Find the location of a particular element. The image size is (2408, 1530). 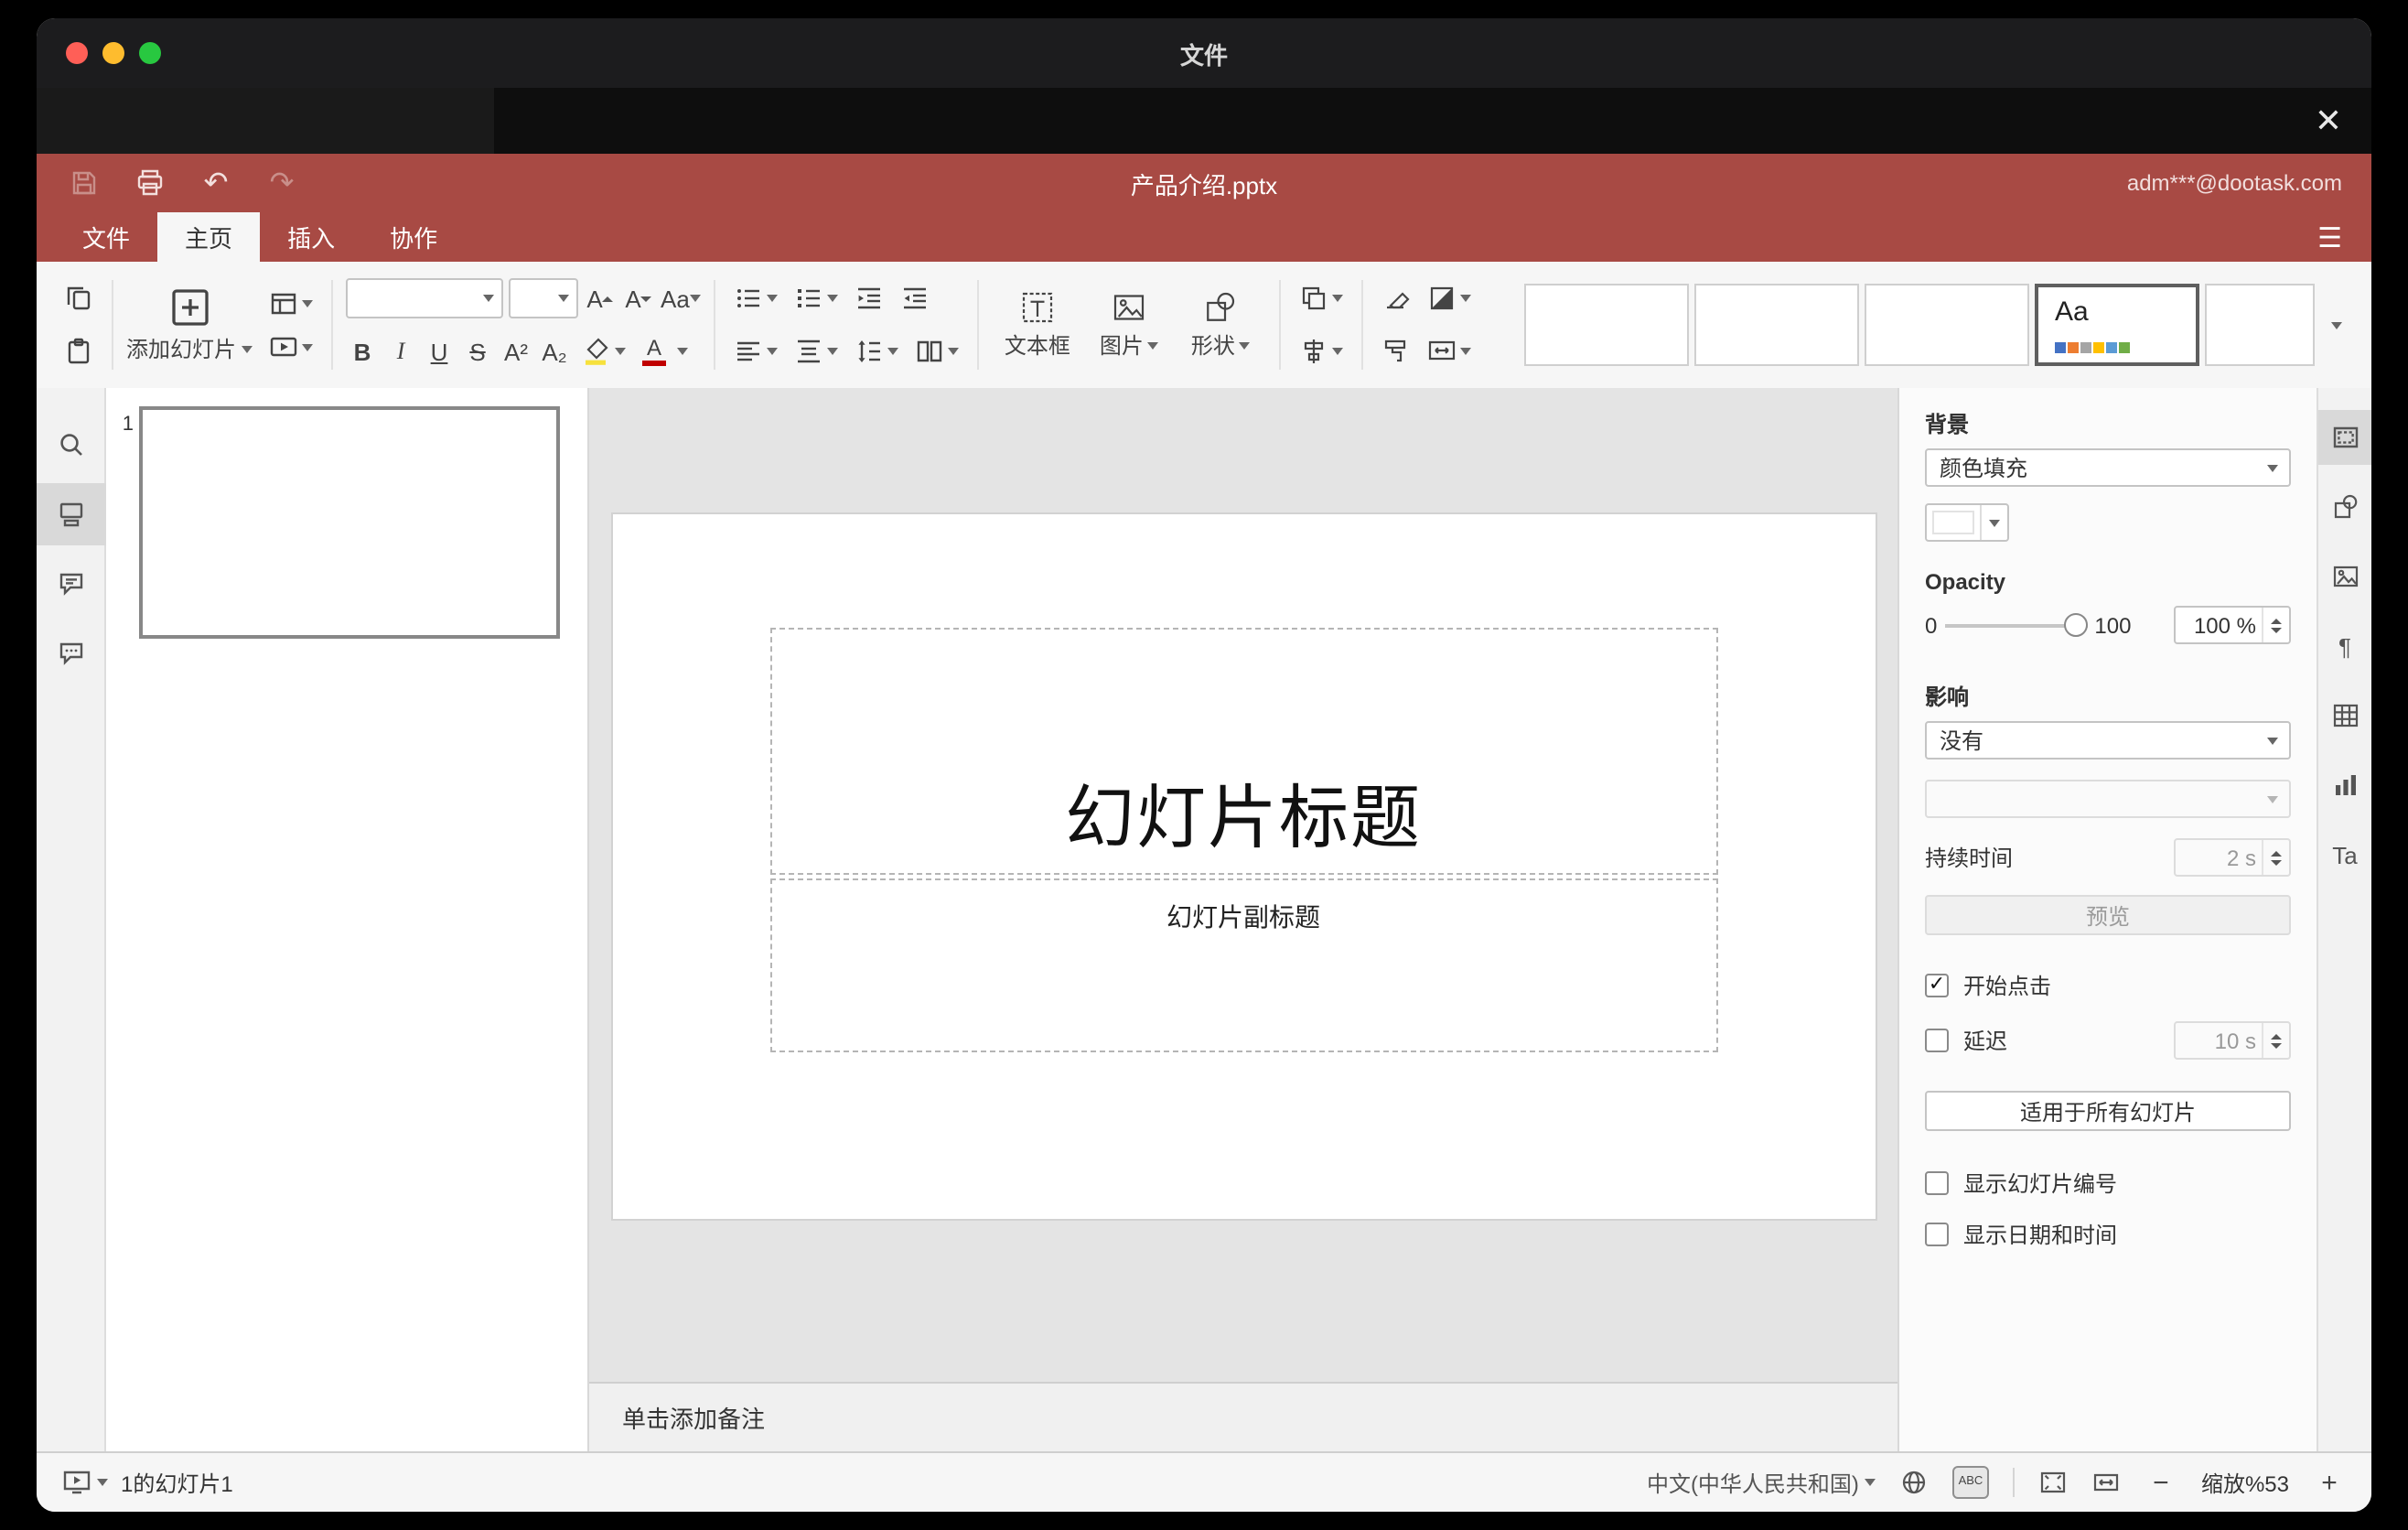

tab-home: 主页 is located at coordinates (209, 237).